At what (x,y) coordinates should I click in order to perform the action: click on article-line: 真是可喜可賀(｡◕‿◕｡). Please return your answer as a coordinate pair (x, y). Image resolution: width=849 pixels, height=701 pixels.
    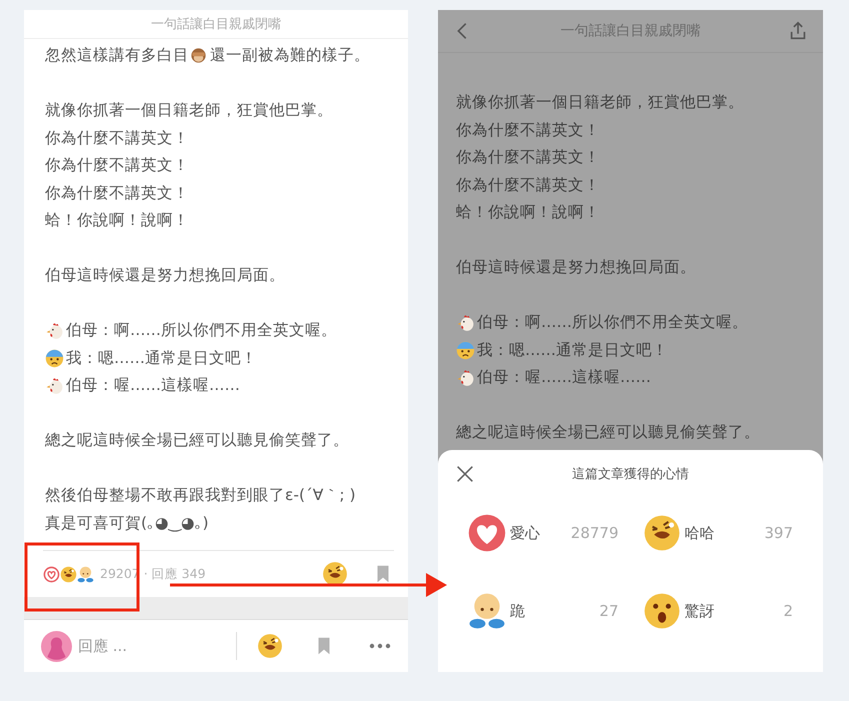
    Looking at the image, I should click on (127, 523).